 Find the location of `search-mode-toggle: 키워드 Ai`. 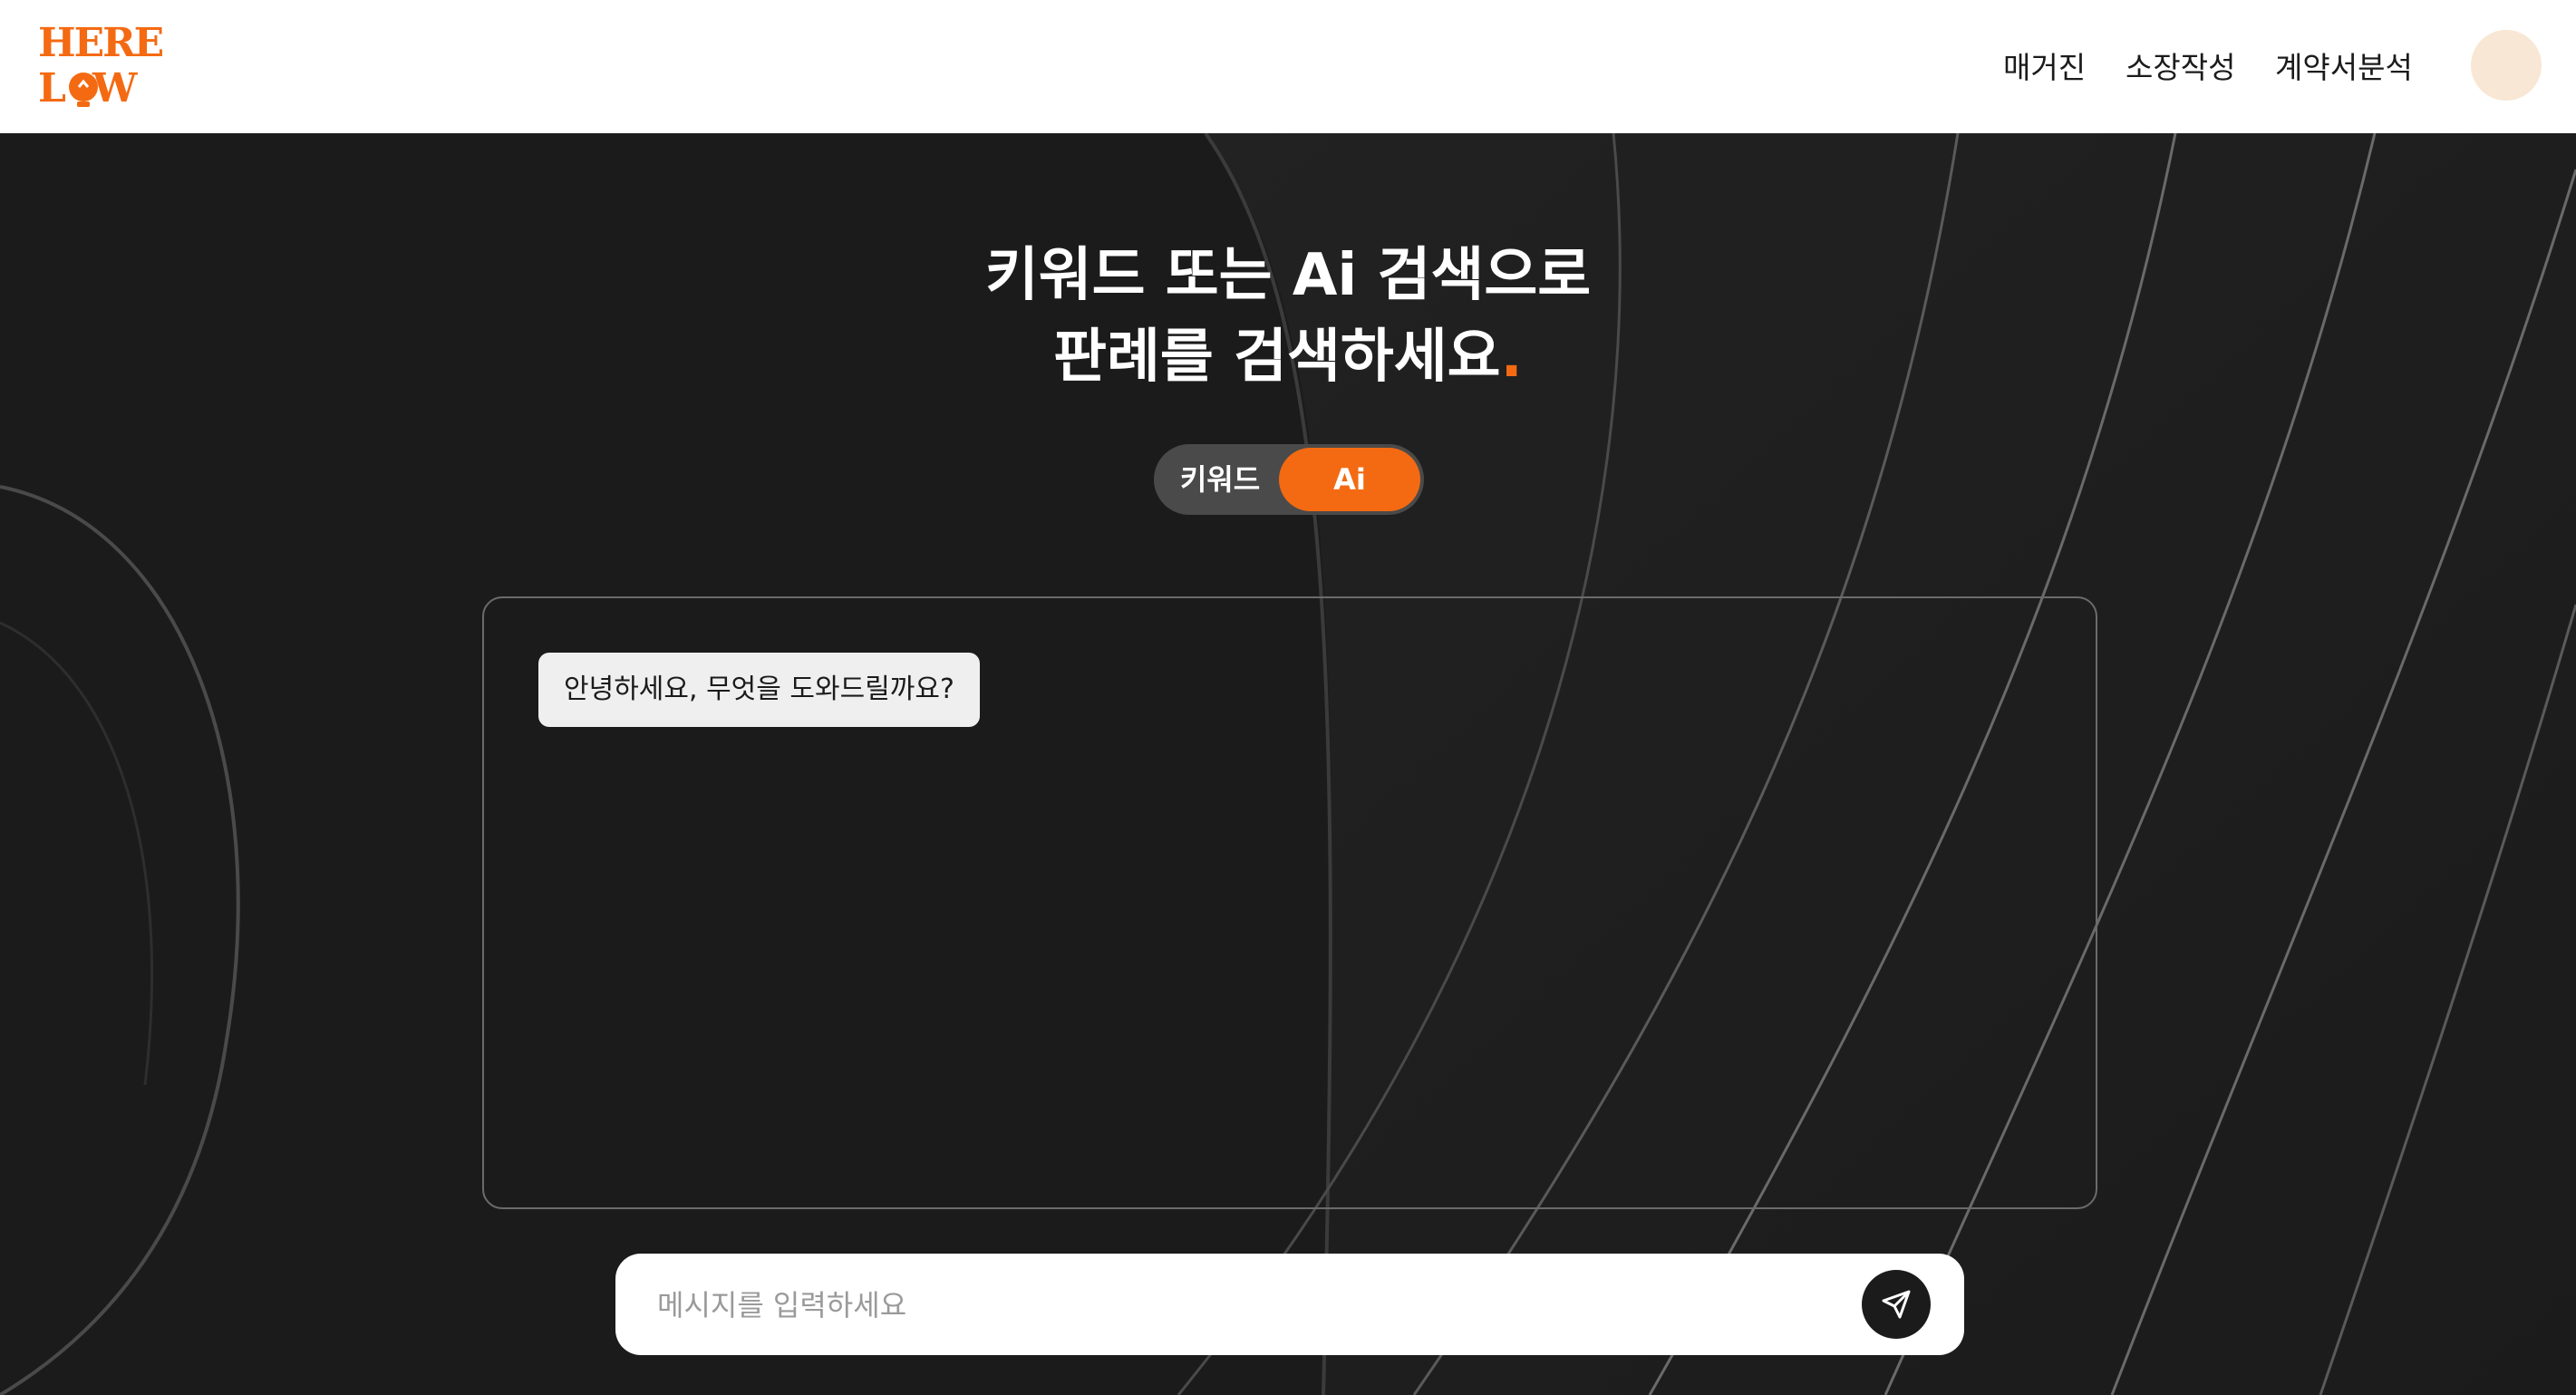

search-mode-toggle: 키워드 Ai is located at coordinates (1289, 479).